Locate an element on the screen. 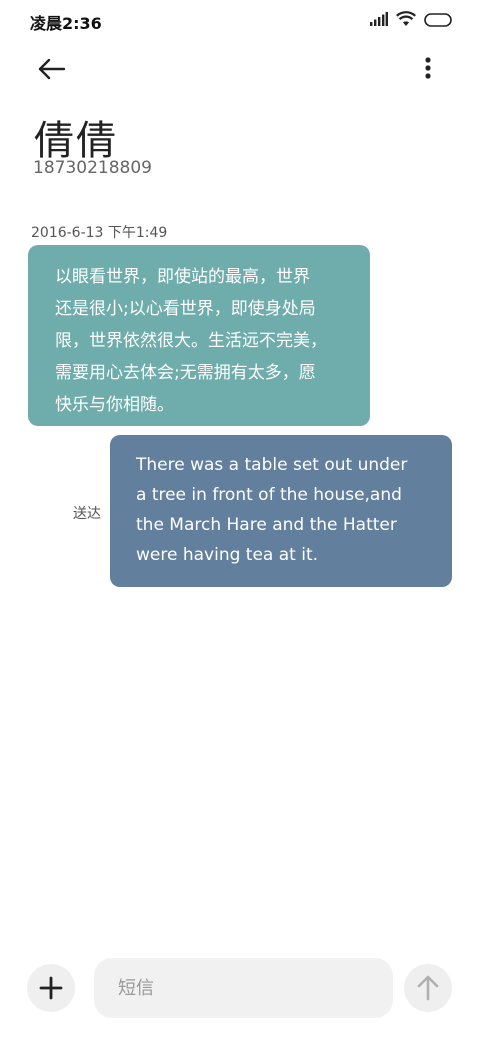 The image size is (480, 1040). send-button is located at coordinates (428, 988).